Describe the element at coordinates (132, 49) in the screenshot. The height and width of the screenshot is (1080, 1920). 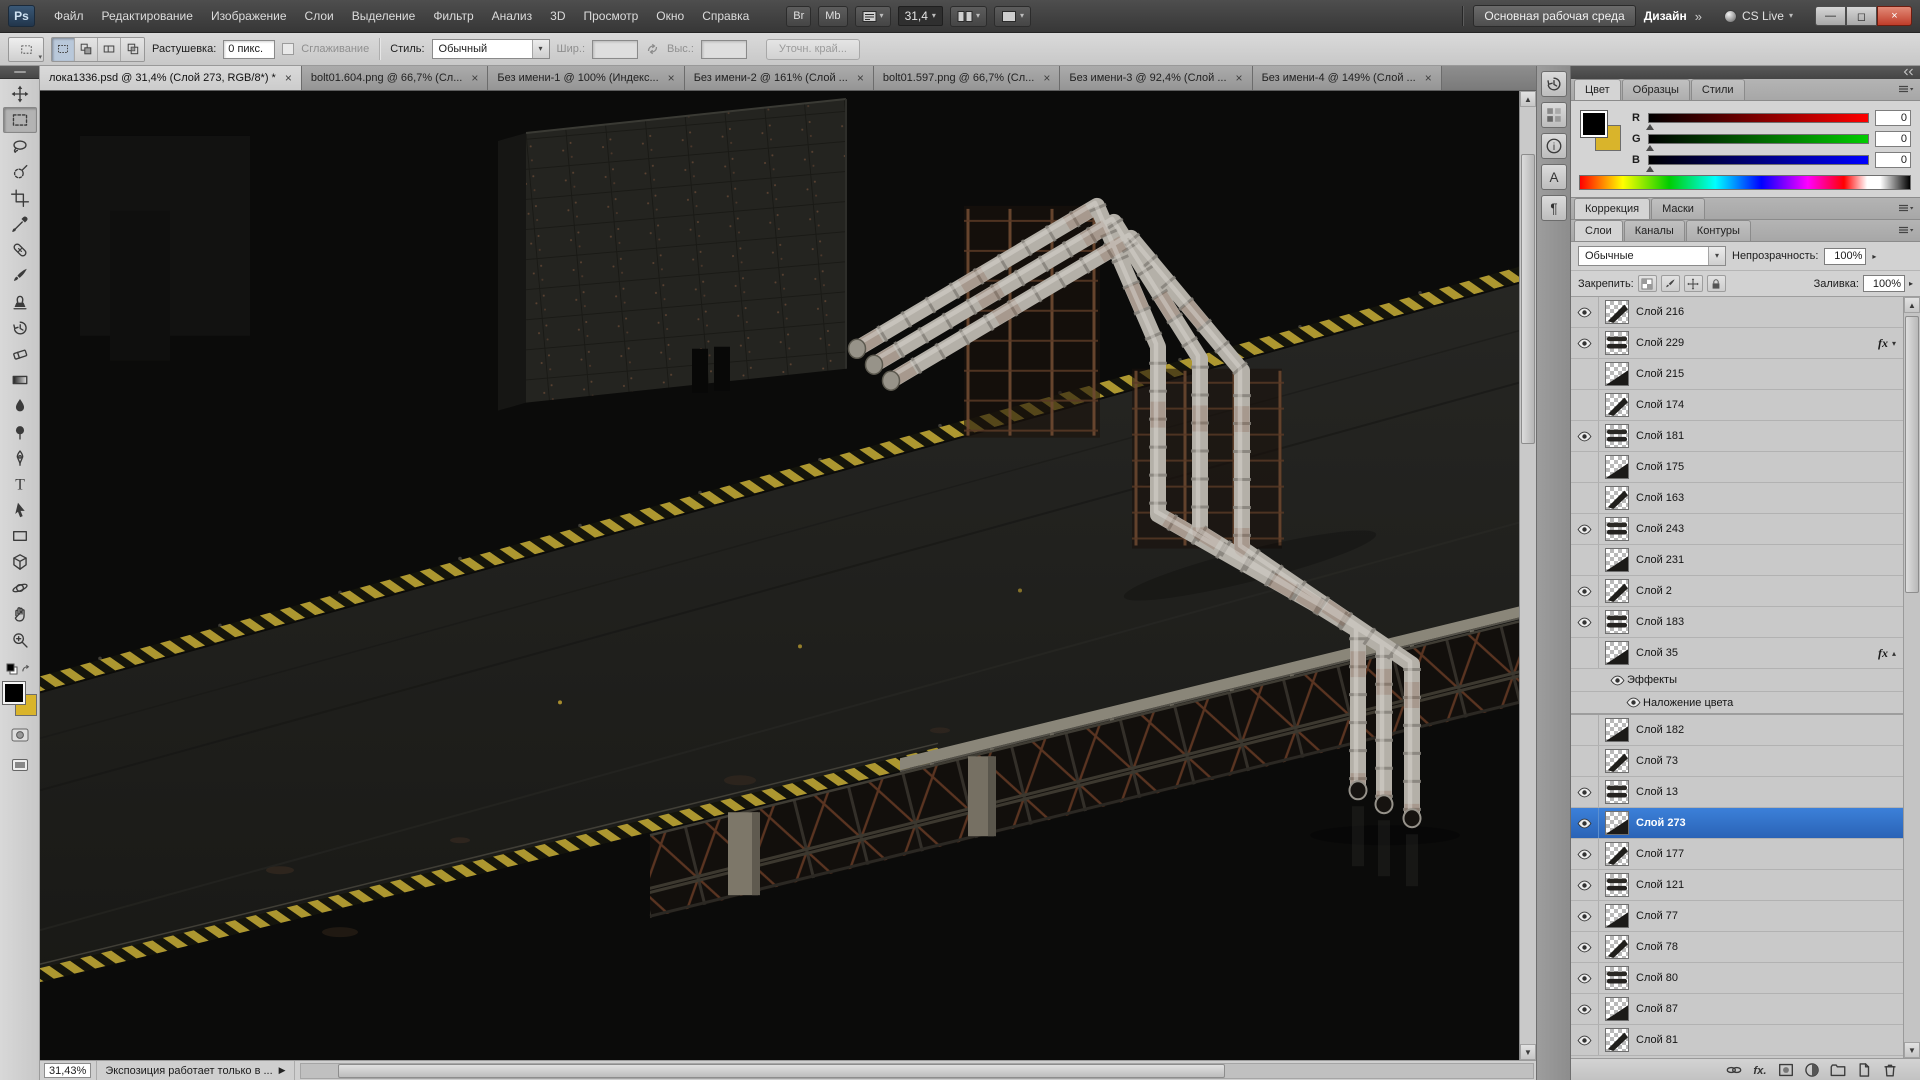
I see `intersect-selection-icon` at that location.